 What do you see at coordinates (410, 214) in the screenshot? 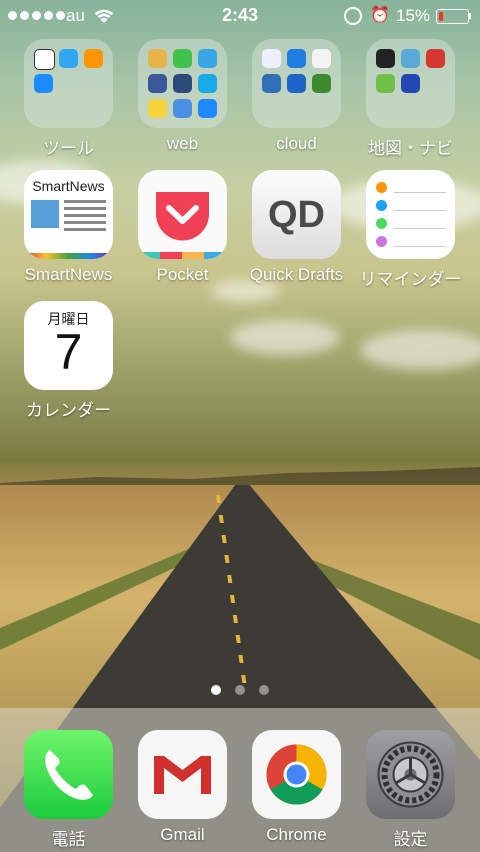
I see `reminders-icon` at bounding box center [410, 214].